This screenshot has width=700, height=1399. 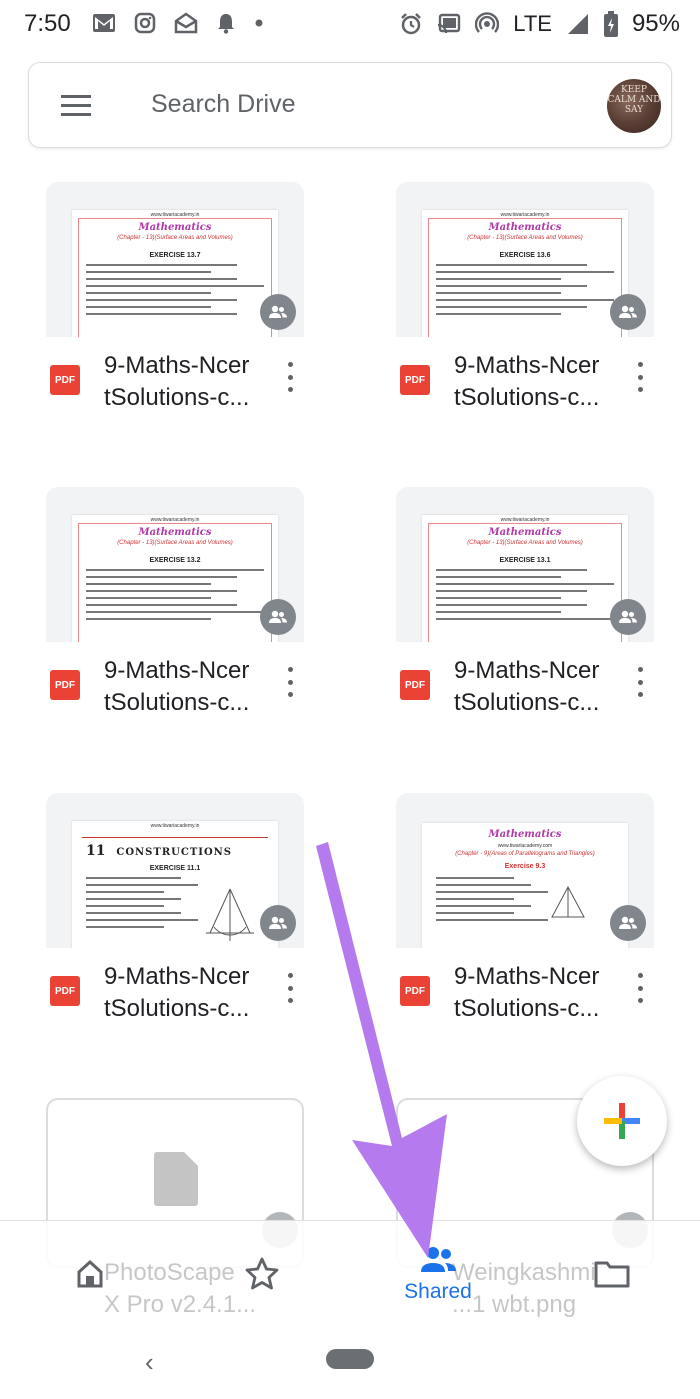 What do you see at coordinates (350, 105) in the screenshot?
I see `search-bar: Search Drive KEEP CALM AND SAY` at bounding box center [350, 105].